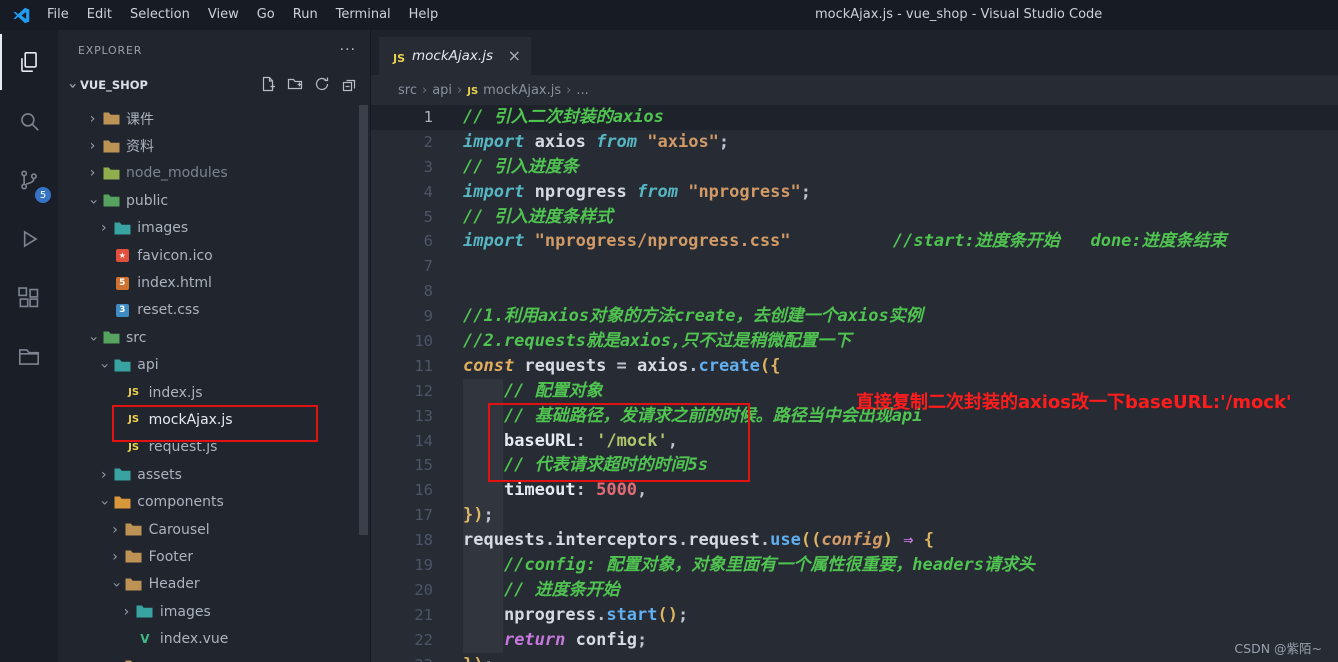 This screenshot has height=662, width=1338. Describe the element at coordinates (122, 283) in the screenshot. I see `html-icon: 5` at that location.